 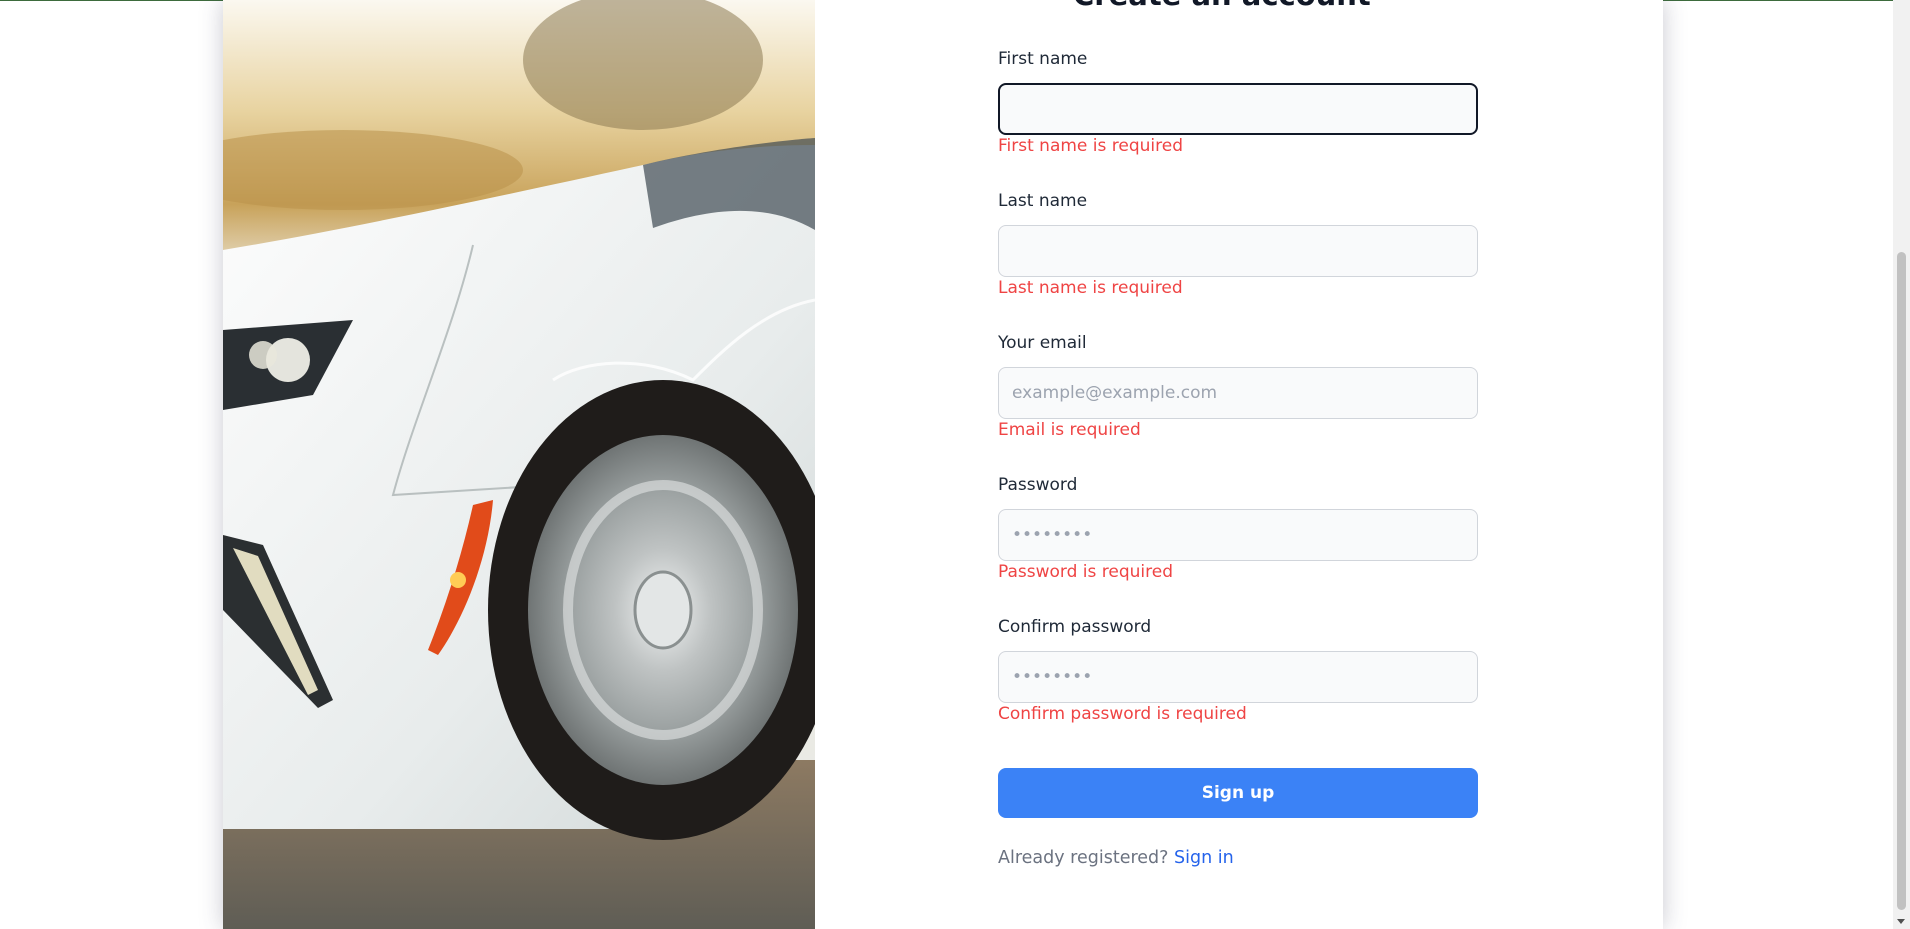 What do you see at coordinates (1901, 921) in the screenshot?
I see `scroll-down-icon` at bounding box center [1901, 921].